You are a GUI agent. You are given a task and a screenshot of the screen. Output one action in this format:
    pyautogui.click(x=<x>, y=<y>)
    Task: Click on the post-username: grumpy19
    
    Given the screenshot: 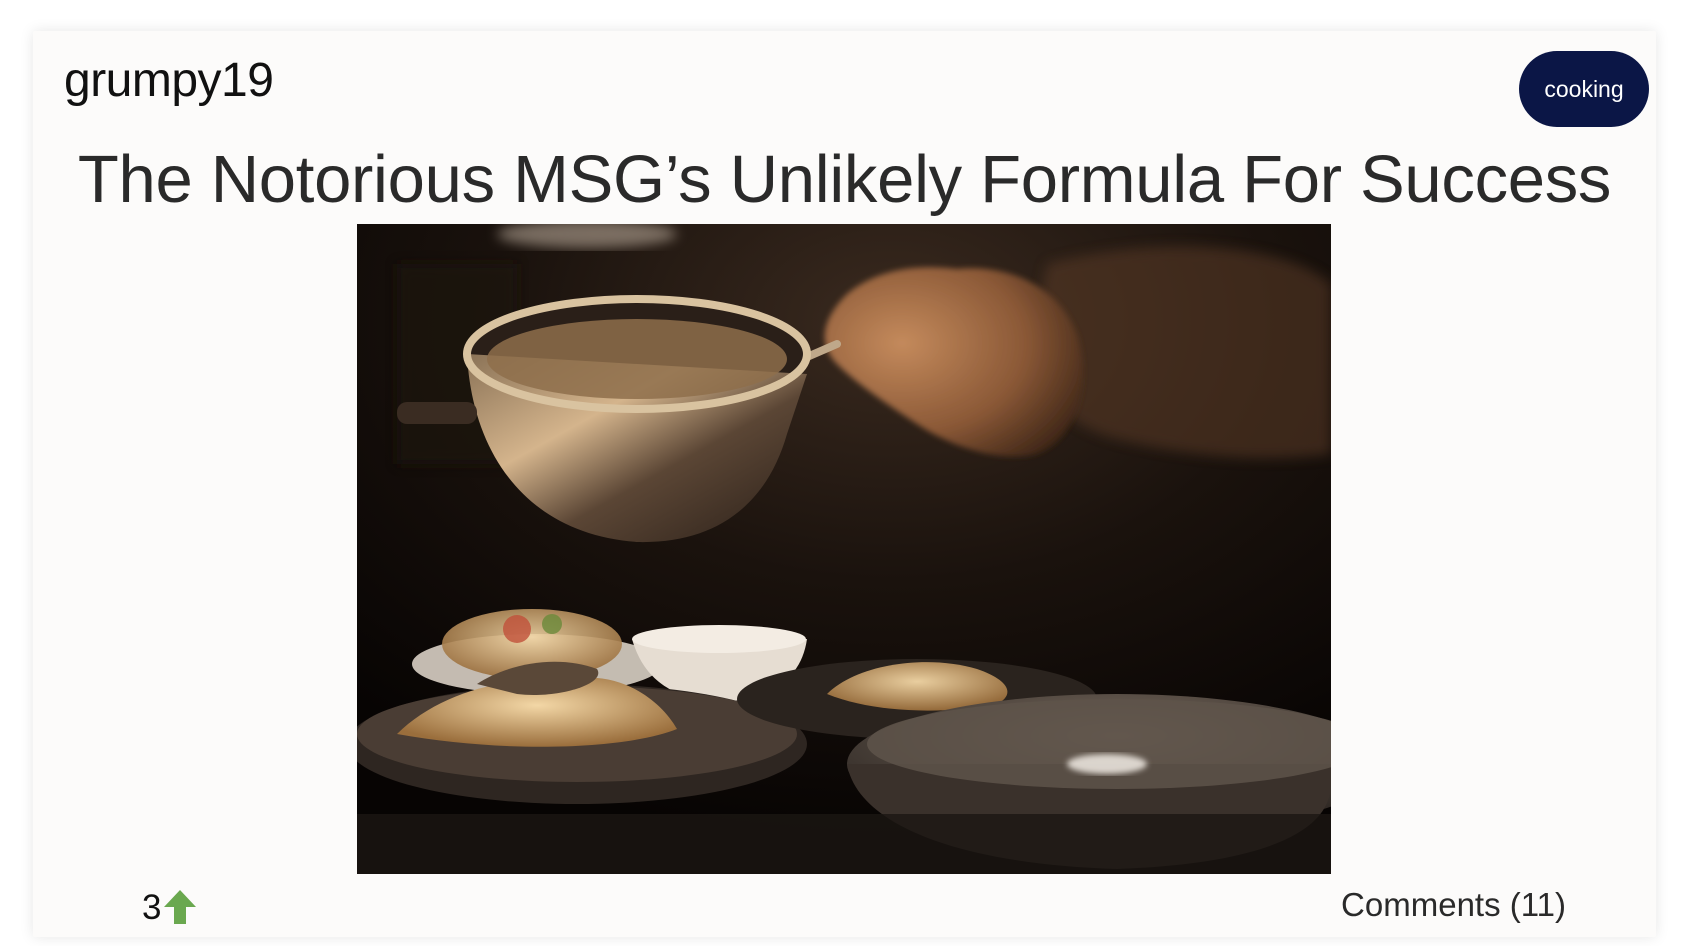 What is the action you would take?
    pyautogui.click(x=169, y=81)
    